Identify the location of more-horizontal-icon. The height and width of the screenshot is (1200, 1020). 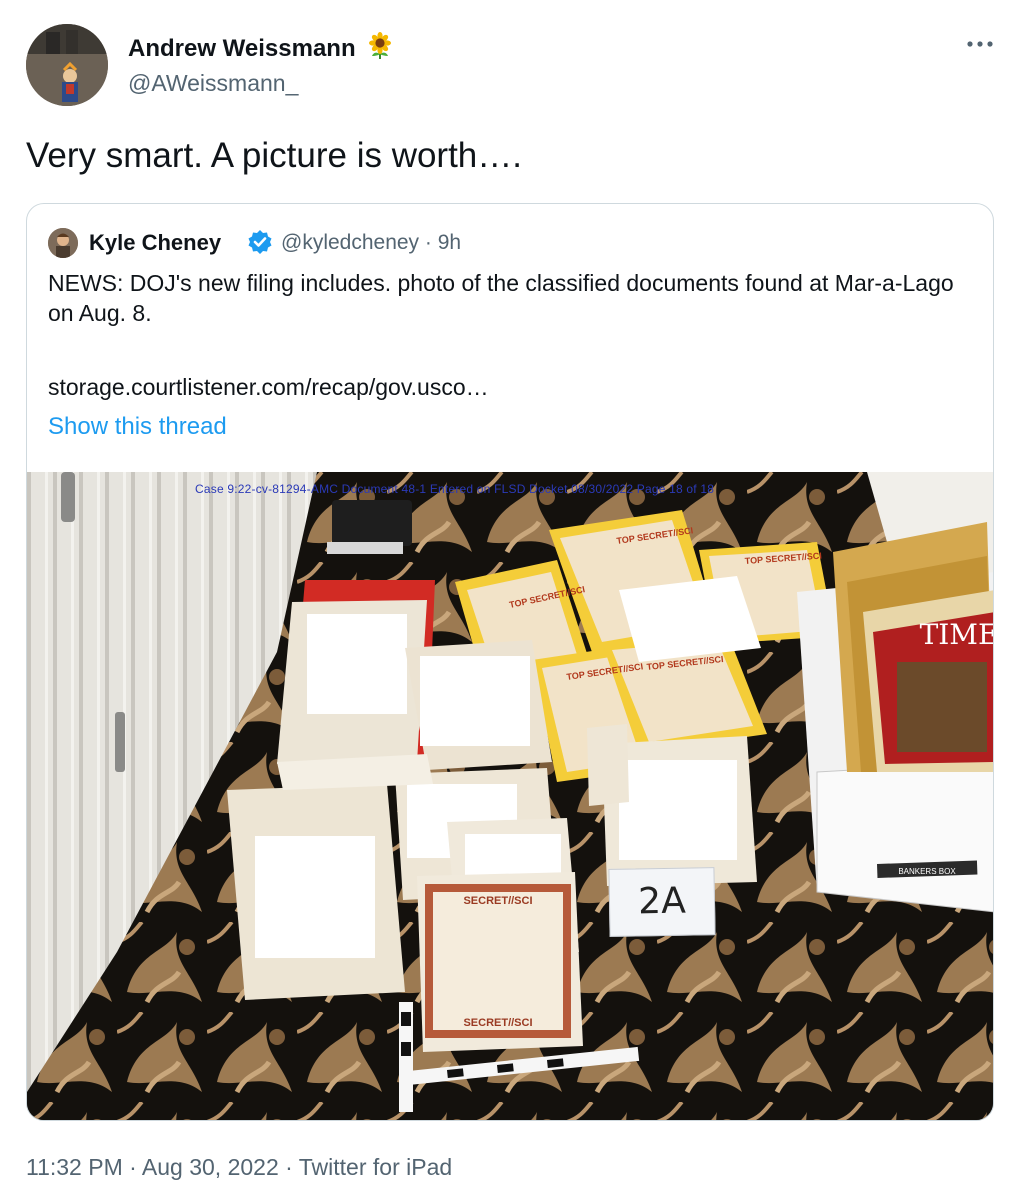
(980, 44).